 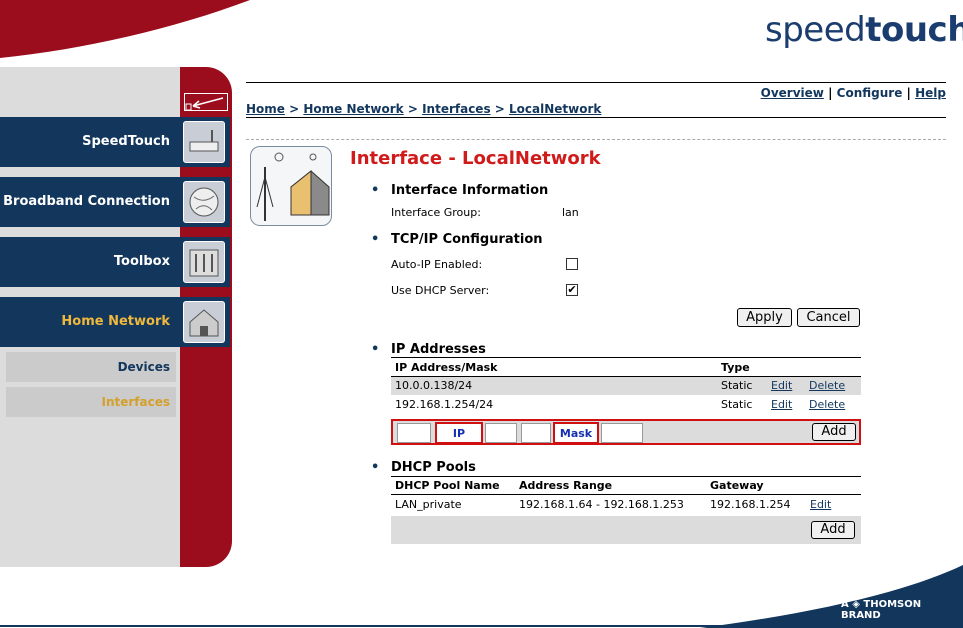 What do you see at coordinates (554, 385) in the screenshot?
I see `ip-address-cell: 10.0.0.138/24` at bounding box center [554, 385].